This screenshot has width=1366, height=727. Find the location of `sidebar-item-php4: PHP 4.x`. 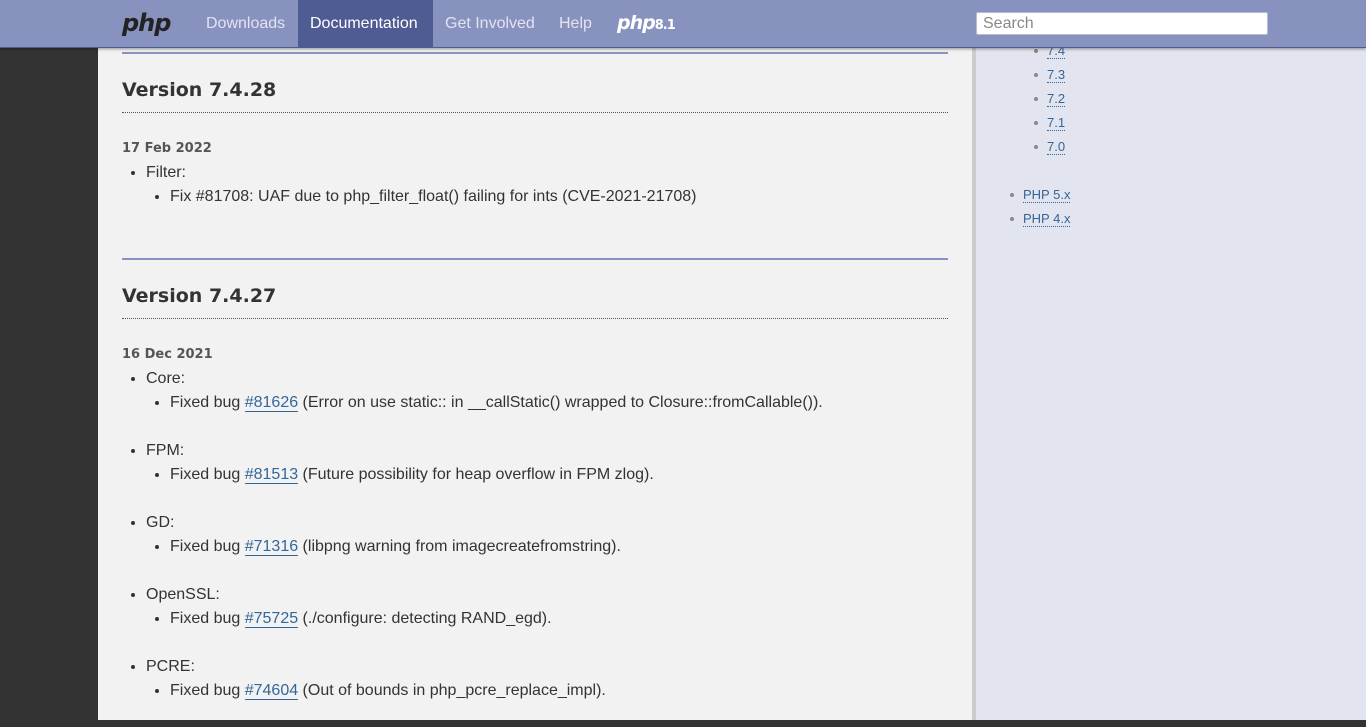

sidebar-item-php4: PHP 4.x is located at coordinates (1040, 219).